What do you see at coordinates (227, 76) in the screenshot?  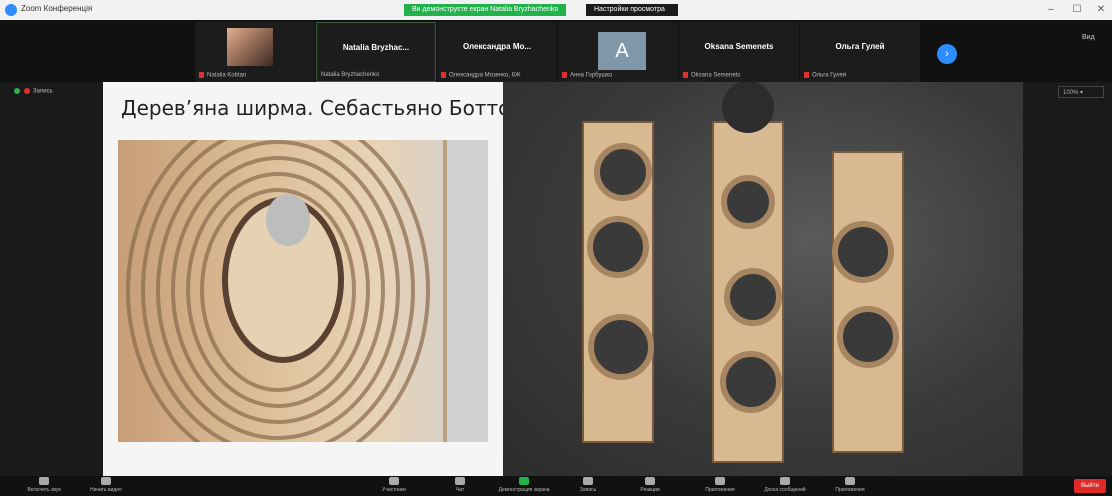 I see `participant-label: Natalia Kobtan` at bounding box center [227, 76].